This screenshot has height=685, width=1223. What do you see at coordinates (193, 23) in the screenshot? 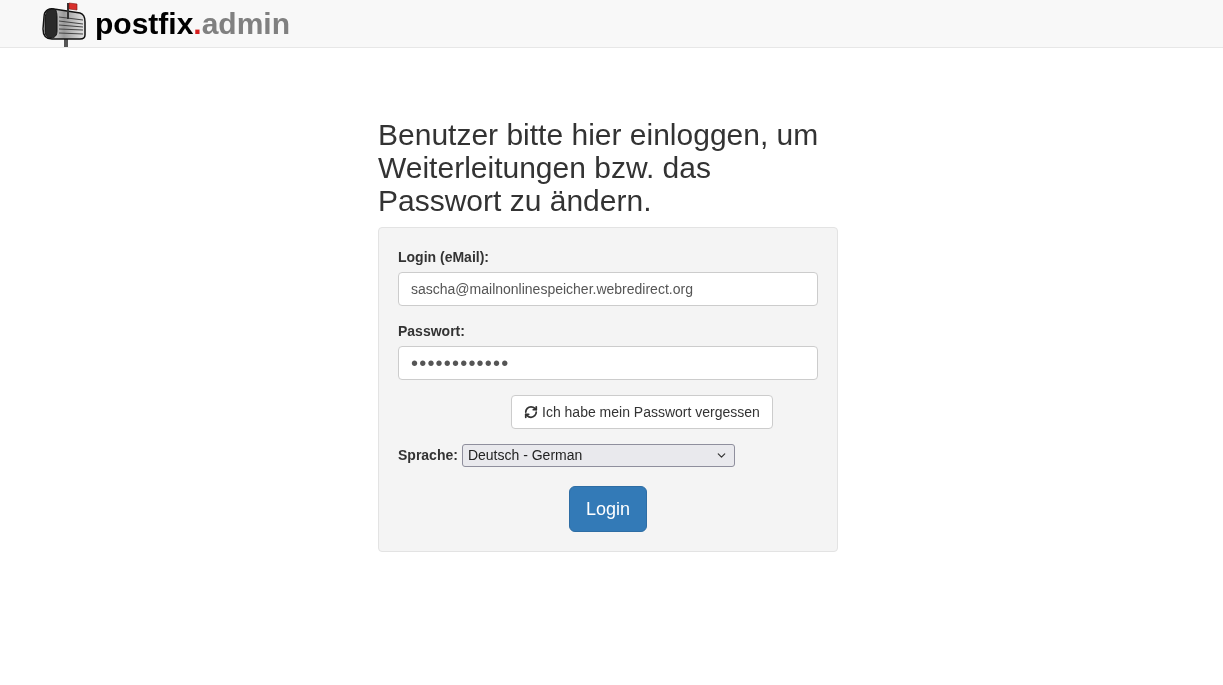
I see `logo-text: postfix.admin` at bounding box center [193, 23].